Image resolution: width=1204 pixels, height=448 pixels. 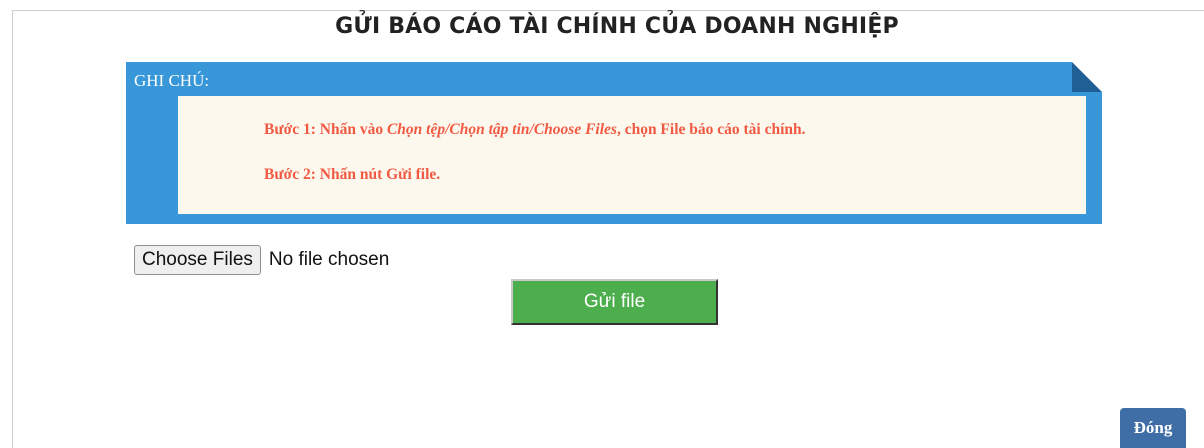 What do you see at coordinates (617, 26) in the screenshot?
I see `page-title: GỬI BÁO CÁO TÀI CHÍNH CỦA DOANH NGHIỆP` at bounding box center [617, 26].